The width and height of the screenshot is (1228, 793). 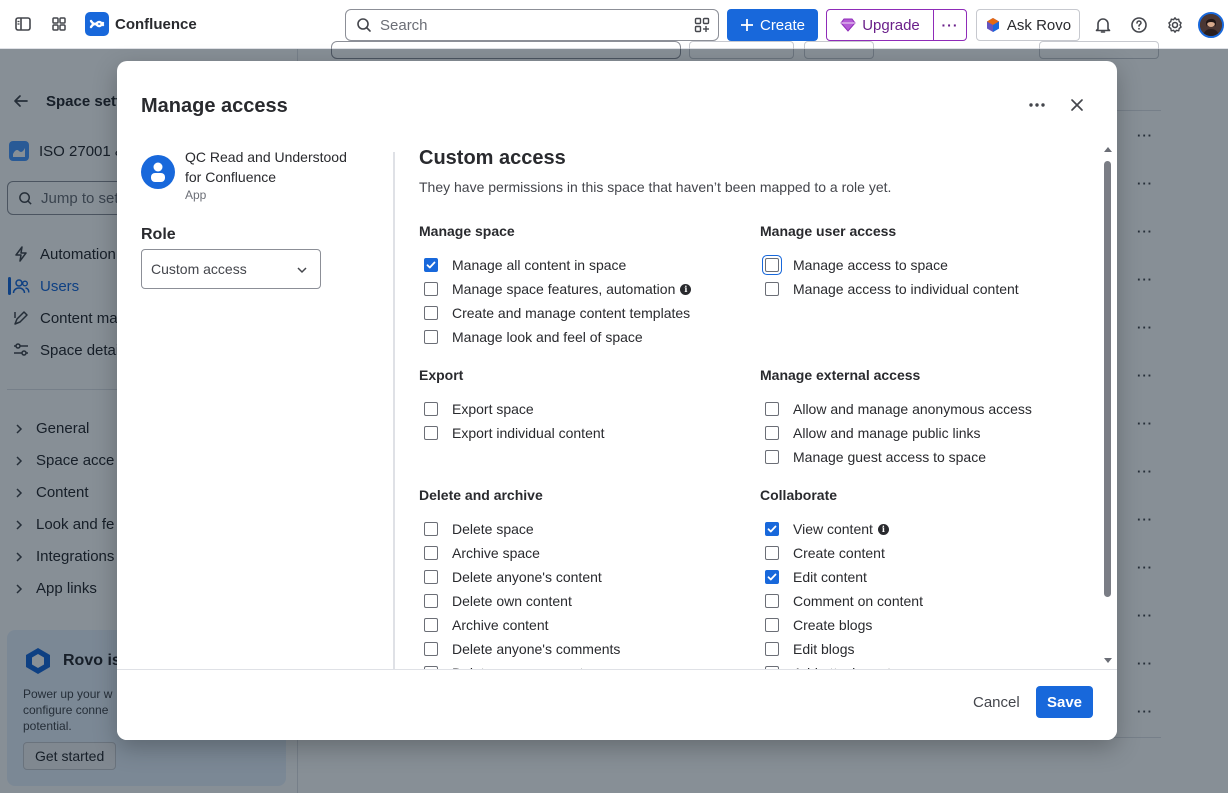 I want to click on permission-row: Create content, so click(x=925, y=553).